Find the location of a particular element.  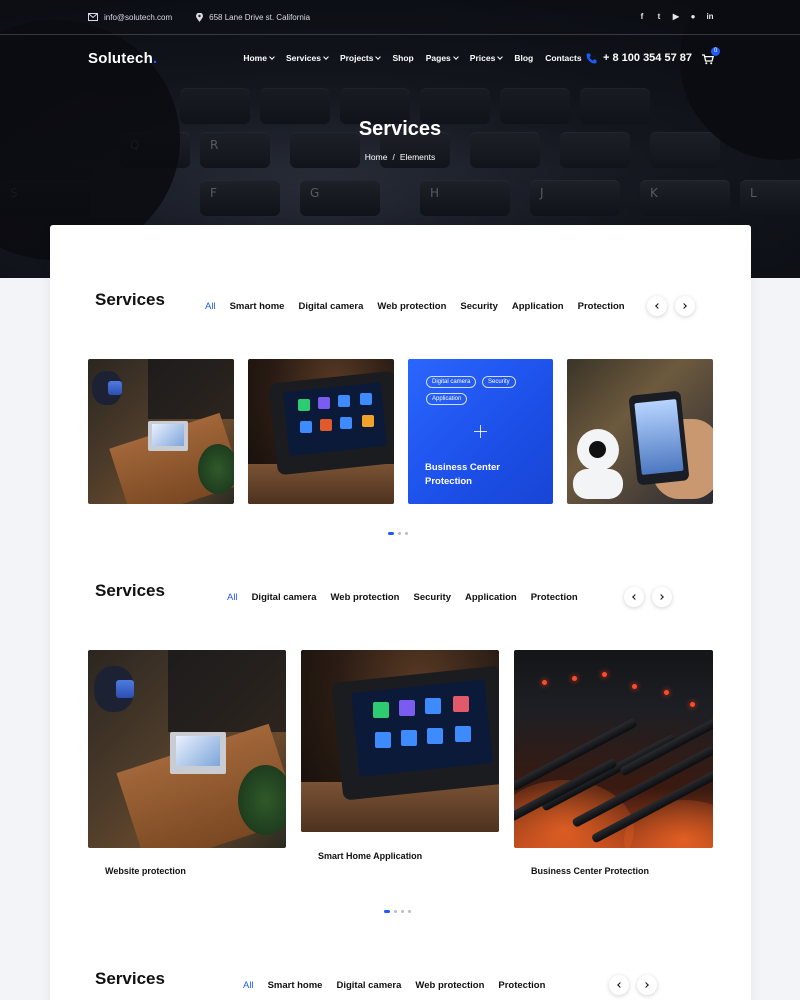

topbar-email-text: info@solutech.com is located at coordinates (138, 17).